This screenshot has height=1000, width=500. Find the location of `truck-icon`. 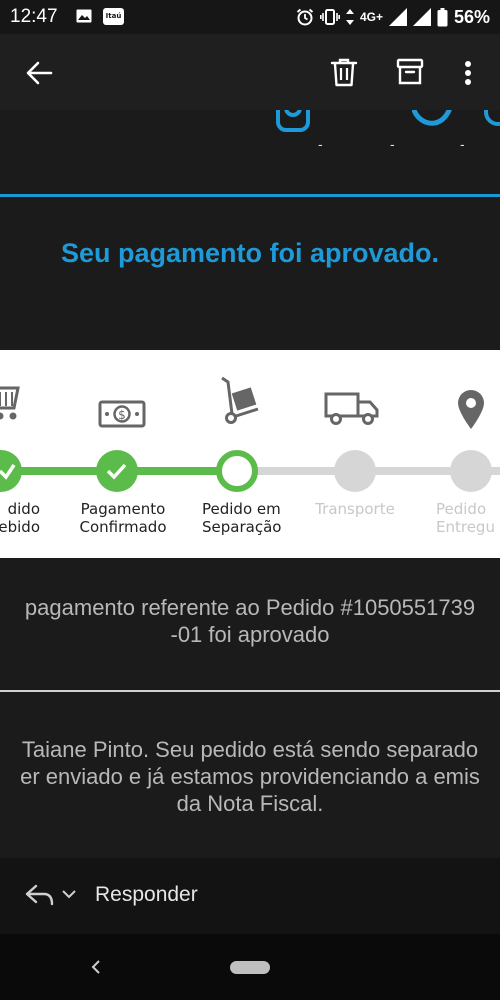

truck-icon is located at coordinates (351, 408).